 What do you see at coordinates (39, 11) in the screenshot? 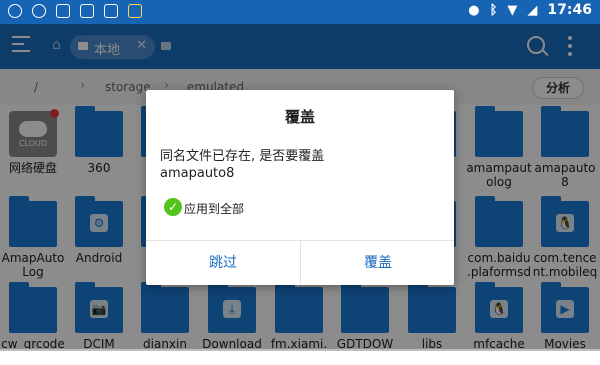
I see `shield-icon` at bounding box center [39, 11].